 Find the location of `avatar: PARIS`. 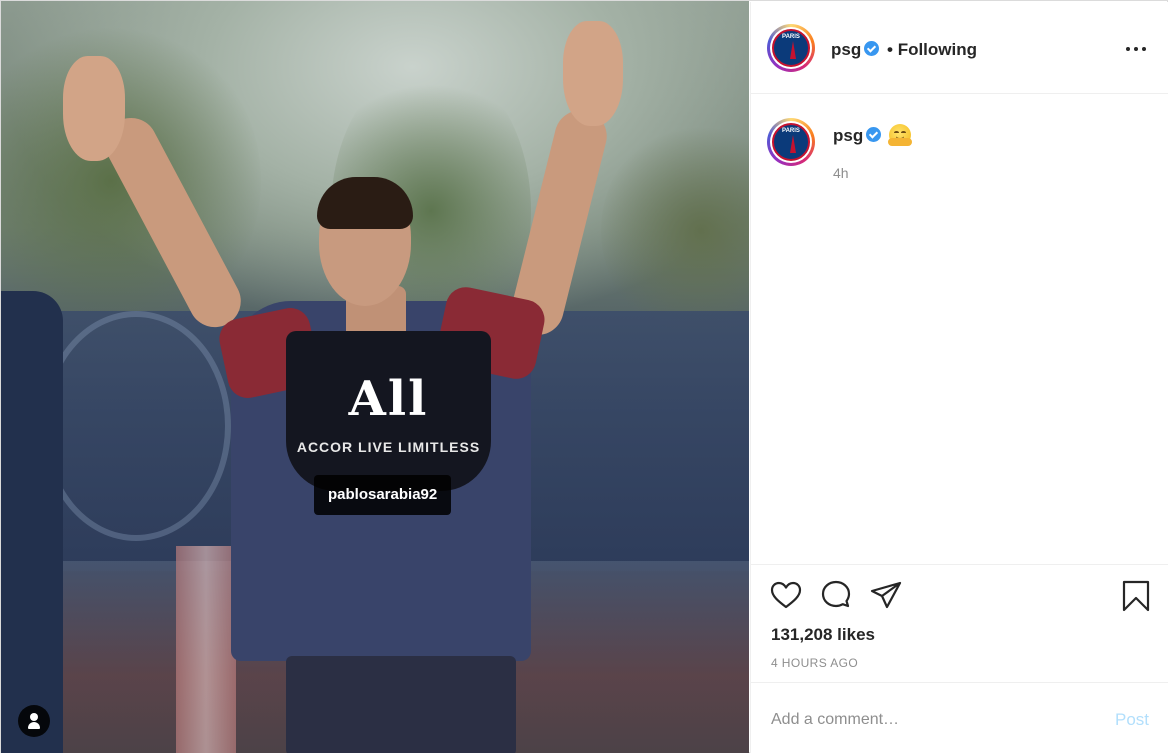

avatar: PARIS is located at coordinates (791, 48).